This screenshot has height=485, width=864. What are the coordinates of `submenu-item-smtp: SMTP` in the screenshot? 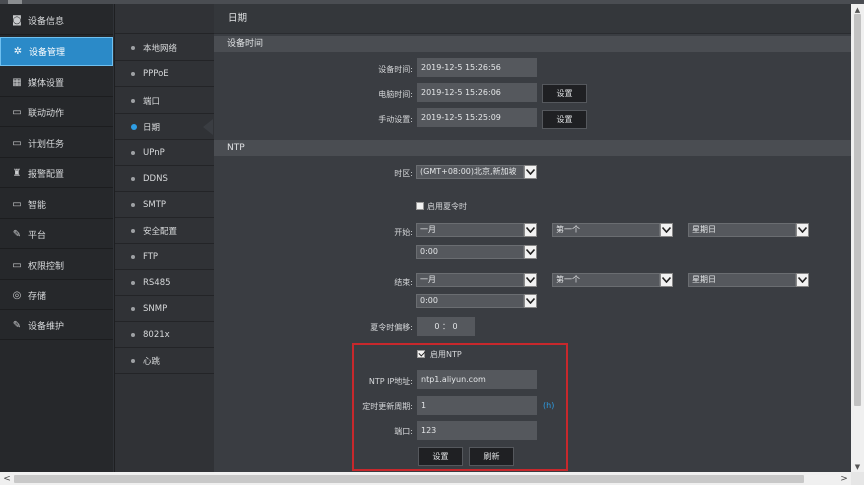 It's located at (165, 205).